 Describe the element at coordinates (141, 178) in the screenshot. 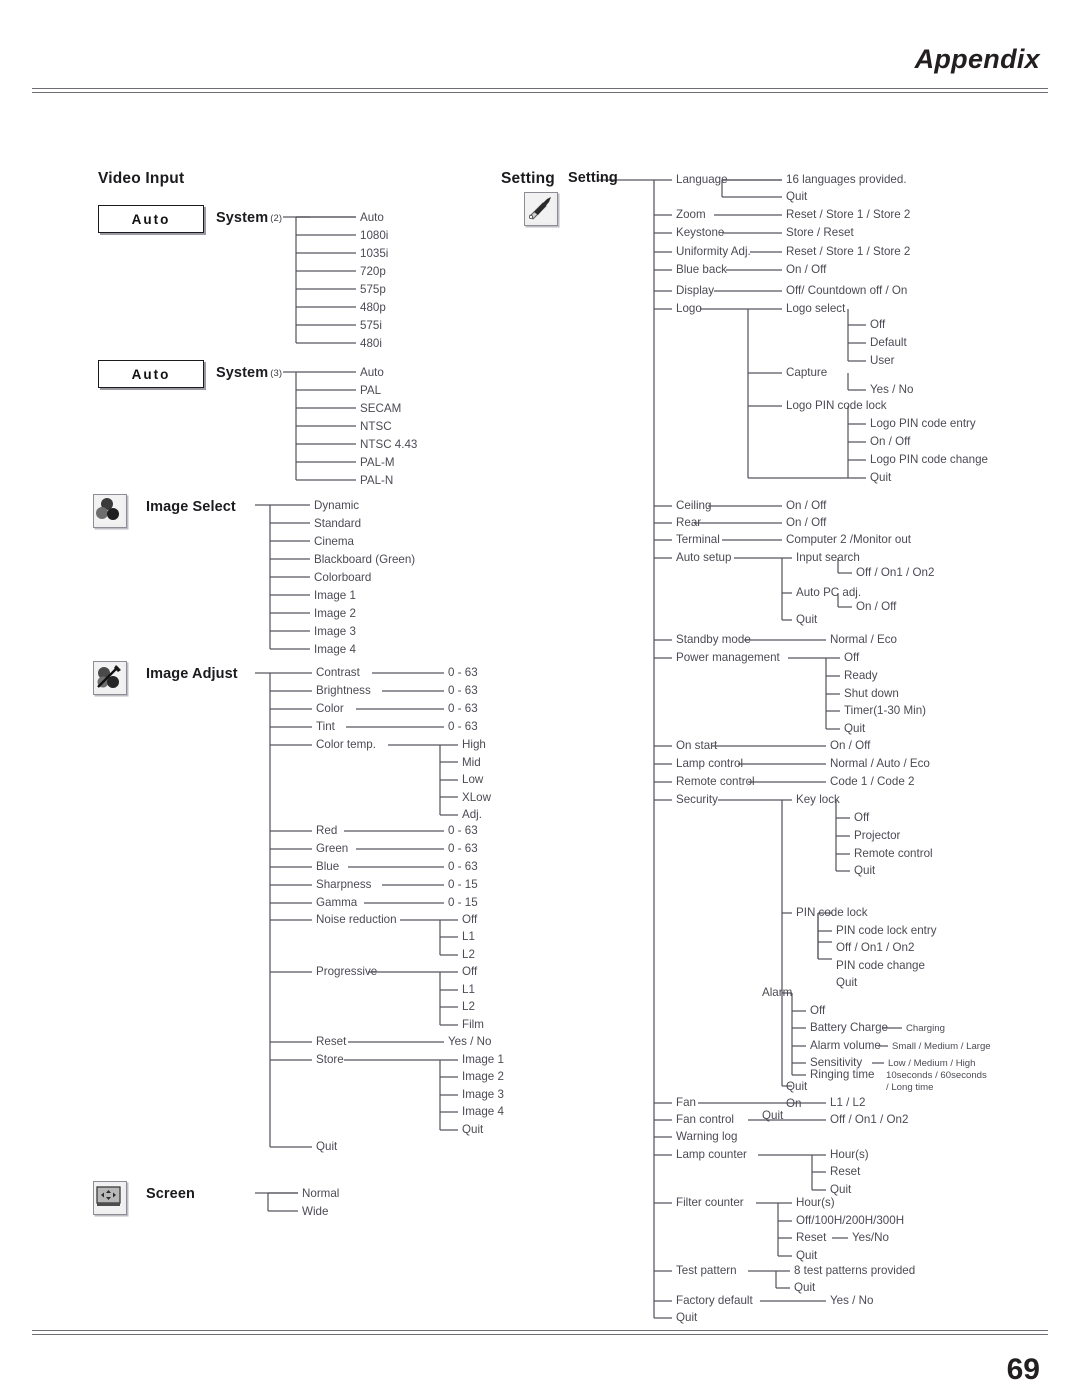

I see `video-input-heading: Video Input` at that location.